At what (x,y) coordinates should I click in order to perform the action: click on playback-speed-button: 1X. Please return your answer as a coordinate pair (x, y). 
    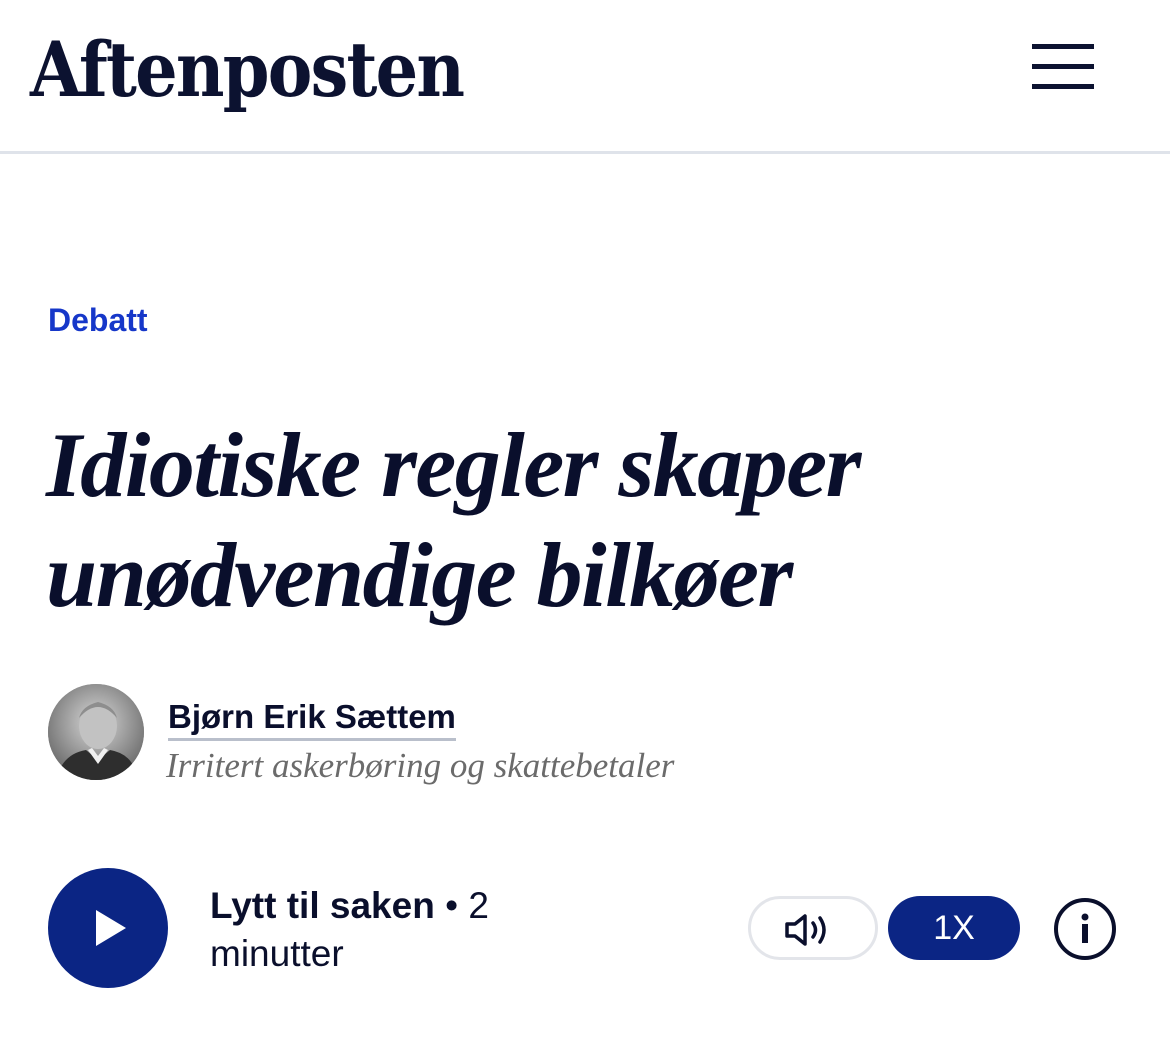
    Looking at the image, I should click on (954, 928).